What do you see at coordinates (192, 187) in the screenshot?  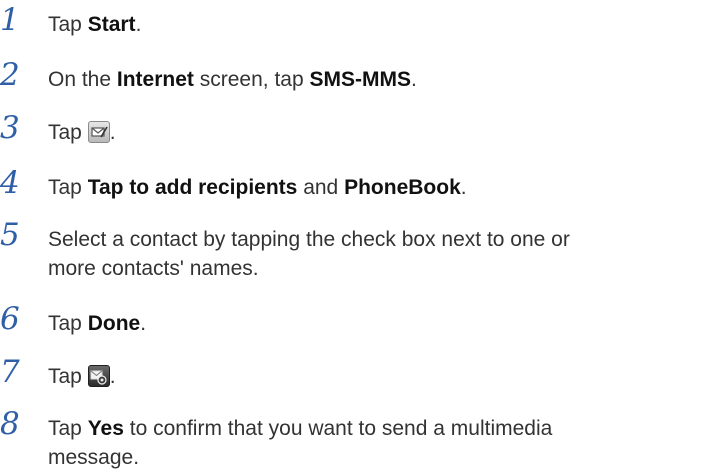 I see `add-recipients-label: Tap to add recipients` at bounding box center [192, 187].